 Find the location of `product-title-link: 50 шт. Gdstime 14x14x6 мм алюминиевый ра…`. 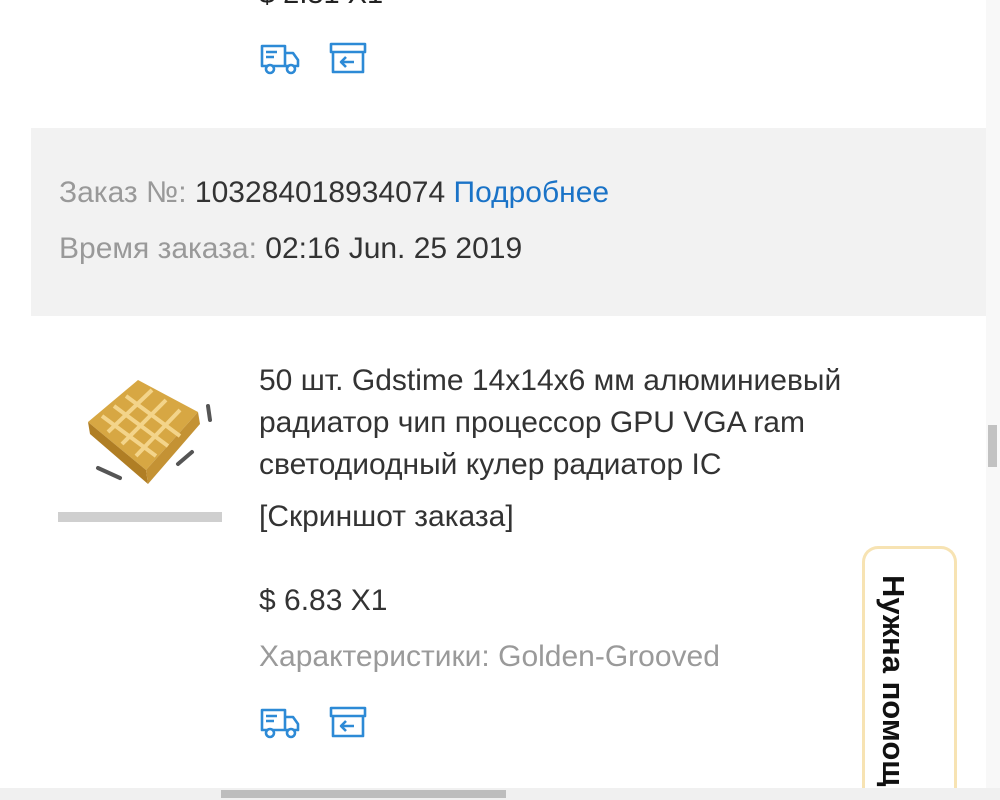

product-title-link: 50 шт. Gdstime 14x14x6 мм алюминиевый ра… is located at coordinates (609, 423).